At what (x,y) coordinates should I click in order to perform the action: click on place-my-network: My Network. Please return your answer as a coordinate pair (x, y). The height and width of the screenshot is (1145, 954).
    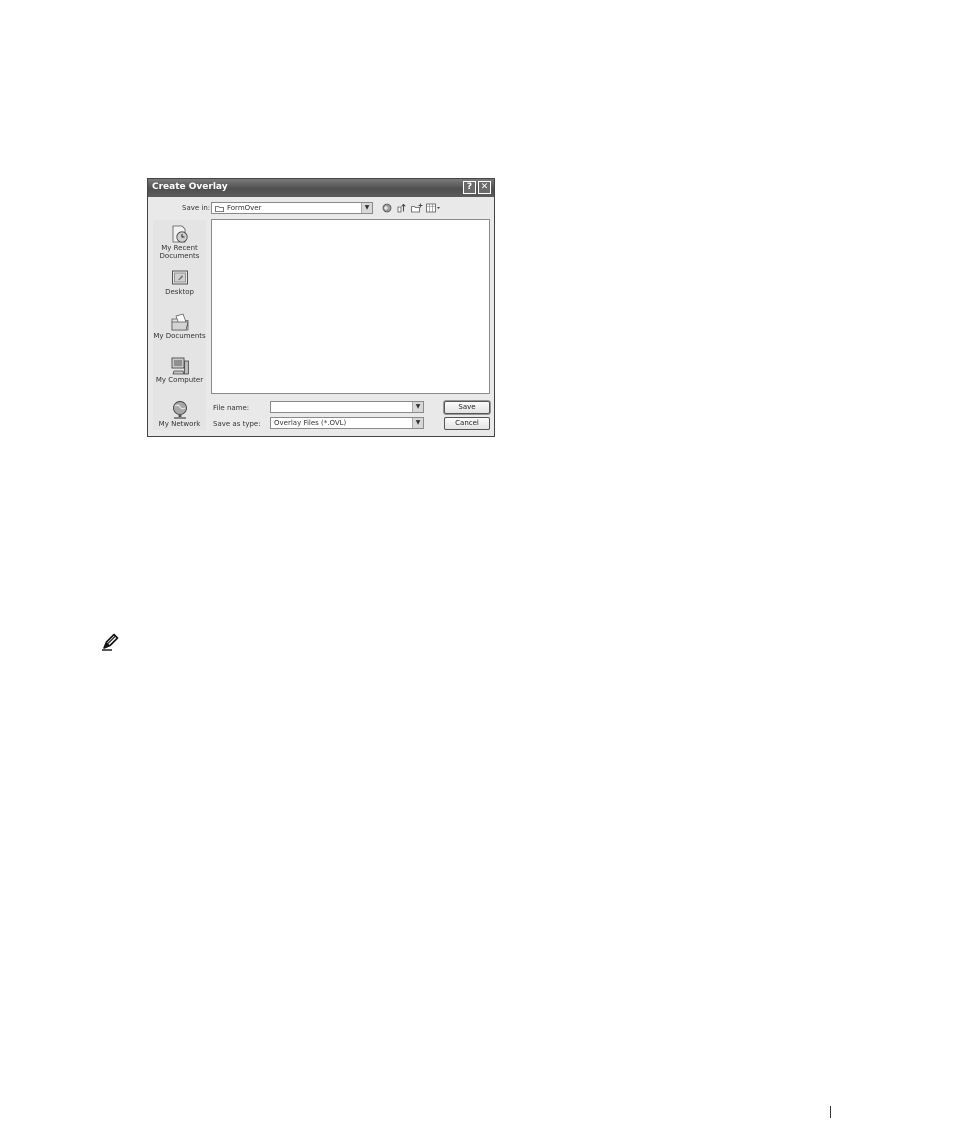
    Looking at the image, I should click on (179, 414).